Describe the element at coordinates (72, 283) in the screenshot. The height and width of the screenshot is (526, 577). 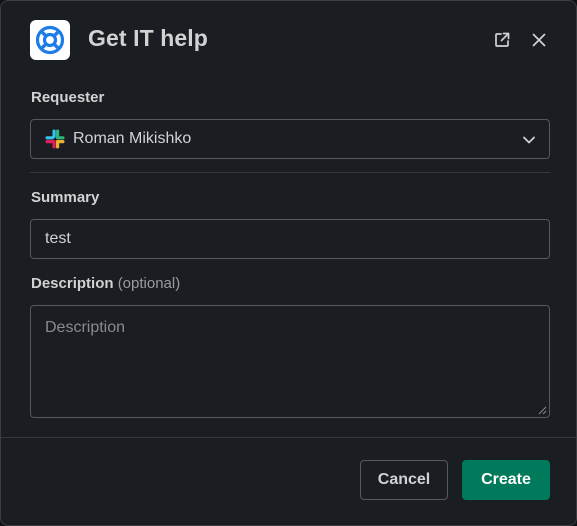
I see `description-label-text: Description` at that location.